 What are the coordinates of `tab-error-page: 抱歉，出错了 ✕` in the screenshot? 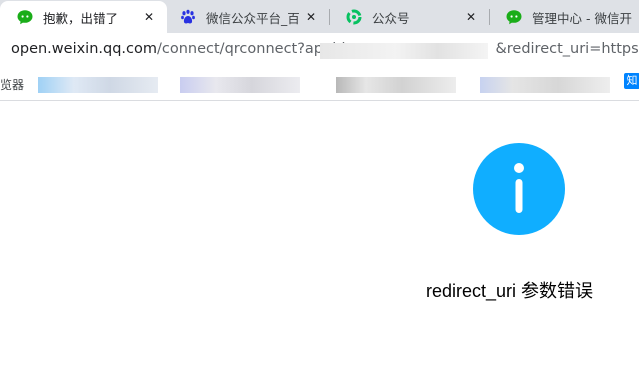 It's located at (83, 17).